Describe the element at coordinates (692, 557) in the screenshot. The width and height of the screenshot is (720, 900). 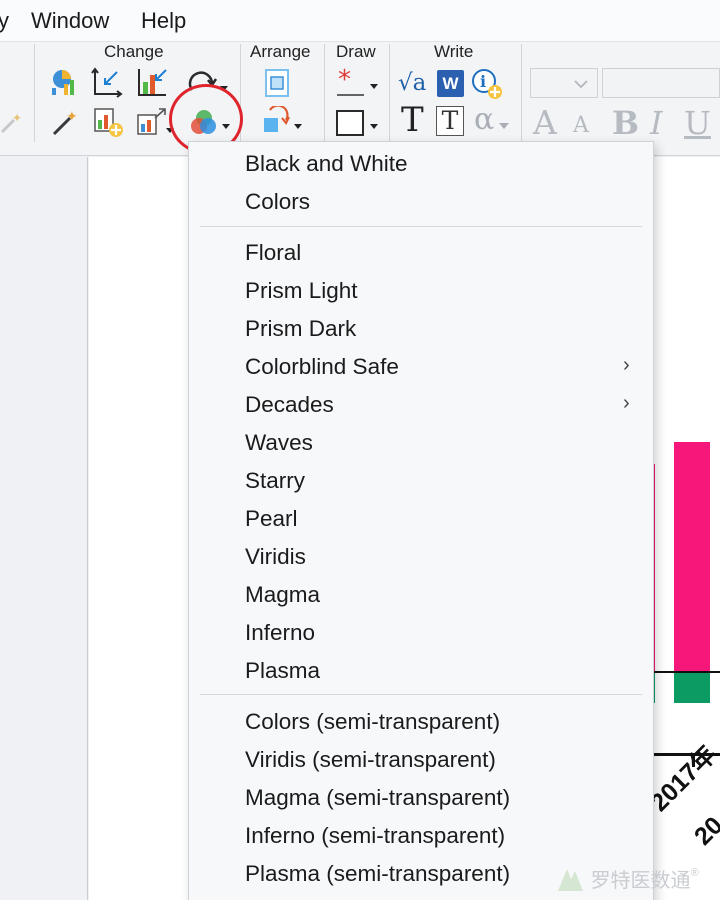
I see `bar-pink` at that location.